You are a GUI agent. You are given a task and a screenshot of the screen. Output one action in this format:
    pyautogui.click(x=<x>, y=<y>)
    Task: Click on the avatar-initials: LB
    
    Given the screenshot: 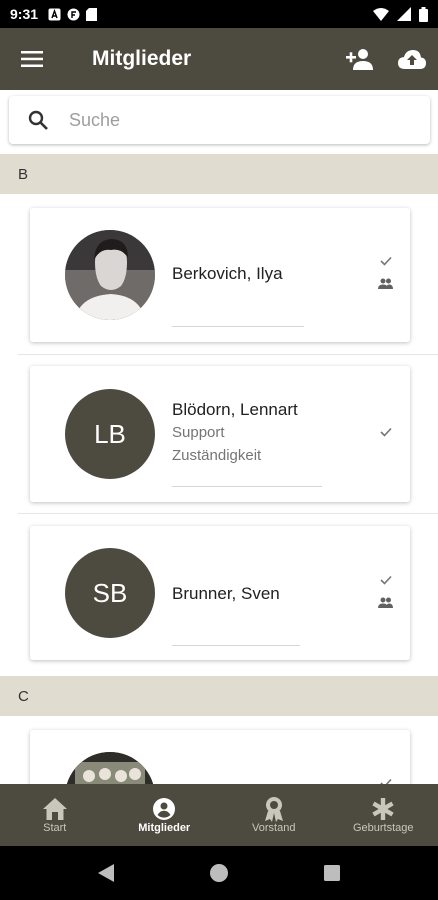 What is the action you would take?
    pyautogui.click(x=110, y=434)
    